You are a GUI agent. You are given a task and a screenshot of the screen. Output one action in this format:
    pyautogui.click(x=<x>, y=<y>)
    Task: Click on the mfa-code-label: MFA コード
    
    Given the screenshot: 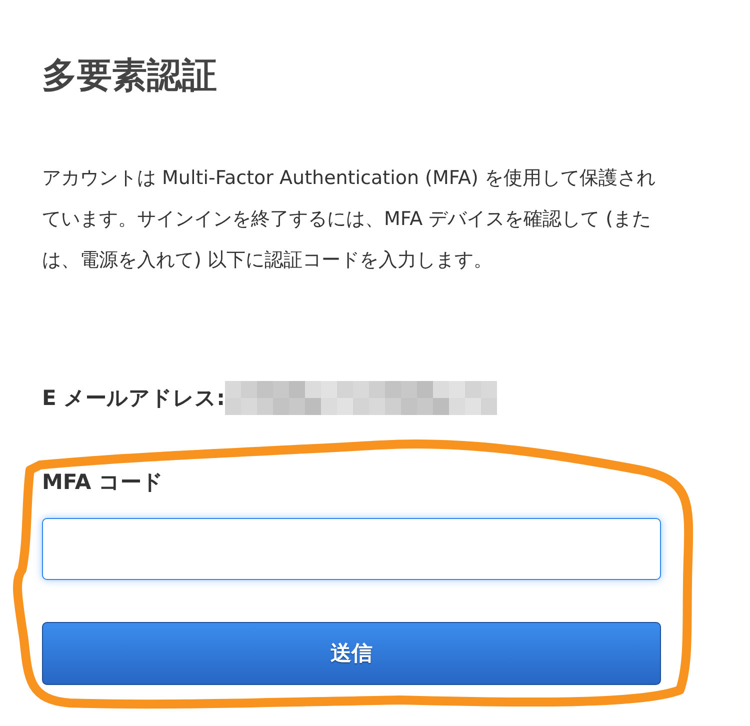 What is the action you would take?
    pyautogui.click(x=103, y=482)
    